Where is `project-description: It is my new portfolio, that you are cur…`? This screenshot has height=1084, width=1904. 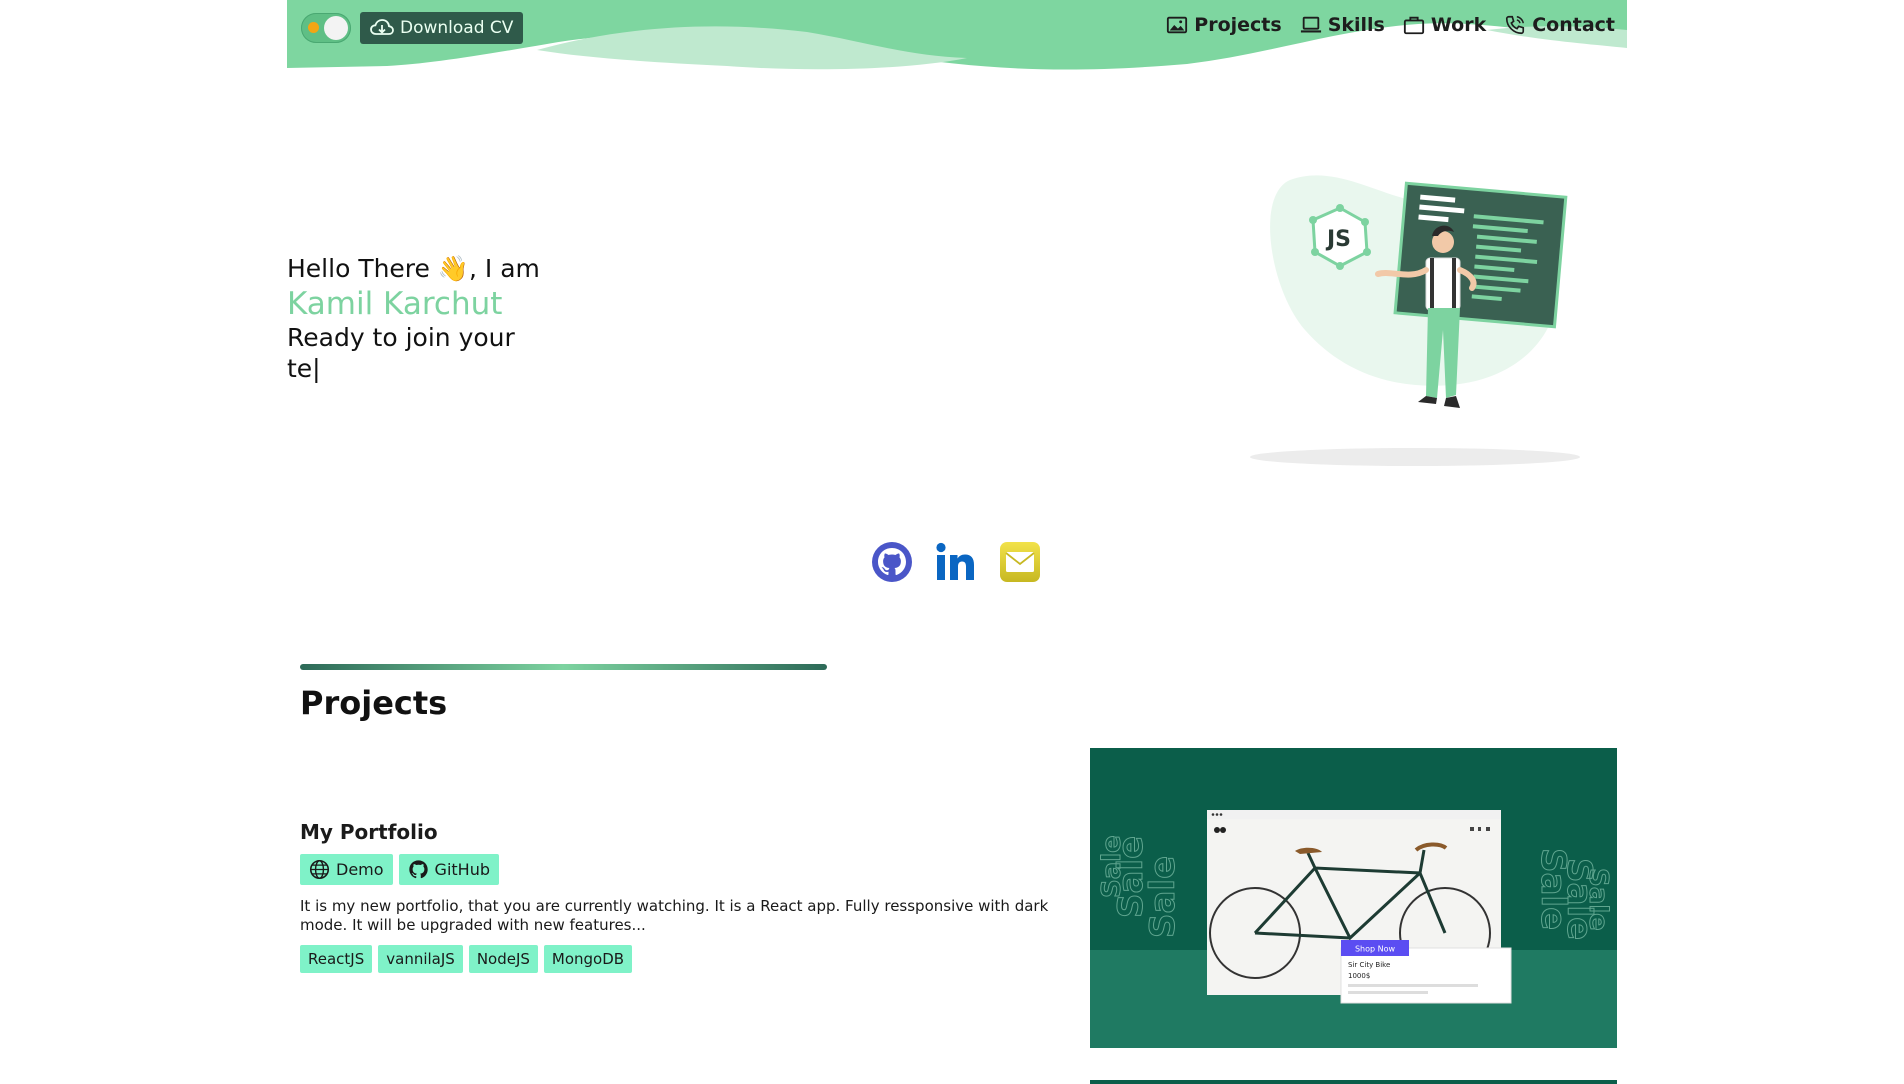
project-description: It is my new portfolio, that you are cur… is located at coordinates (674, 915).